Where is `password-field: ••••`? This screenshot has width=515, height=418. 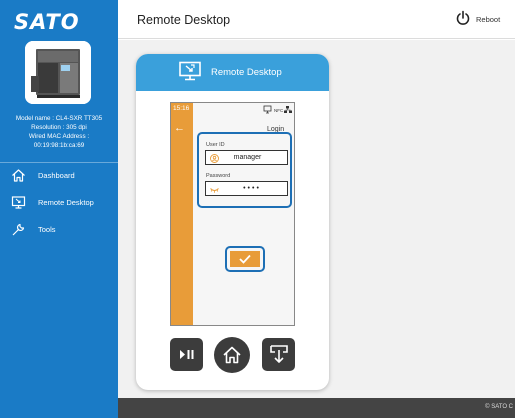 password-field: •••• is located at coordinates (246, 188).